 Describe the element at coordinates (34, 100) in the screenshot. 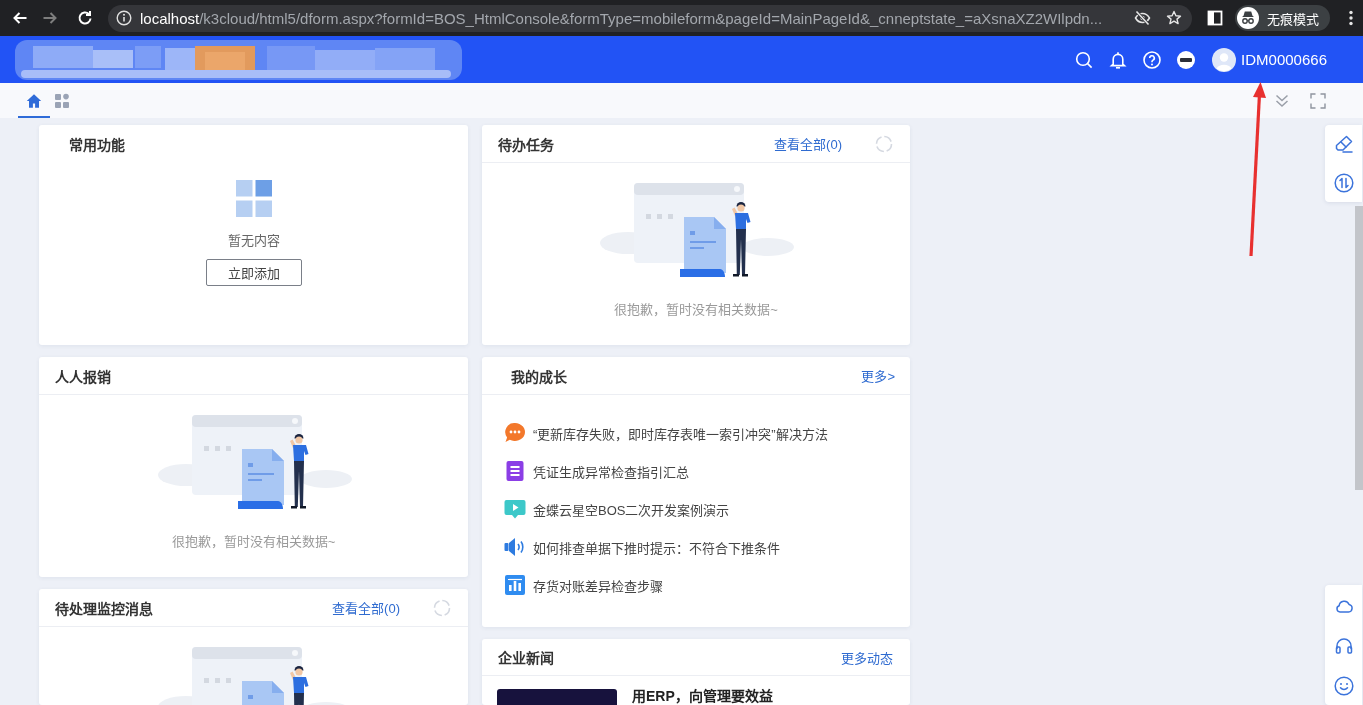

I see `home-icon` at that location.